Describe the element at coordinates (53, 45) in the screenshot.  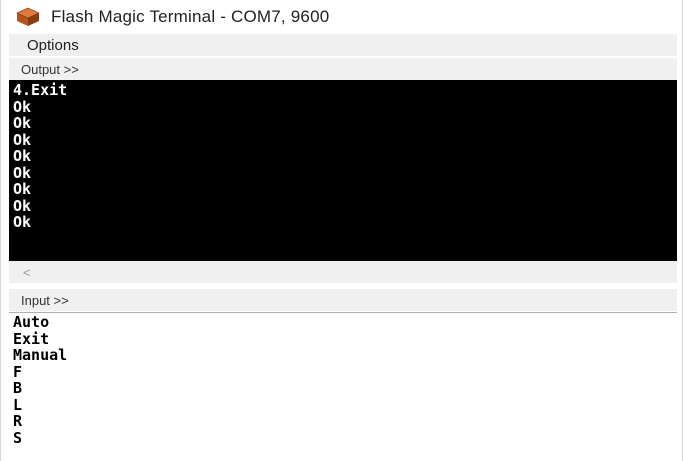
I see `menu-options: Options` at that location.